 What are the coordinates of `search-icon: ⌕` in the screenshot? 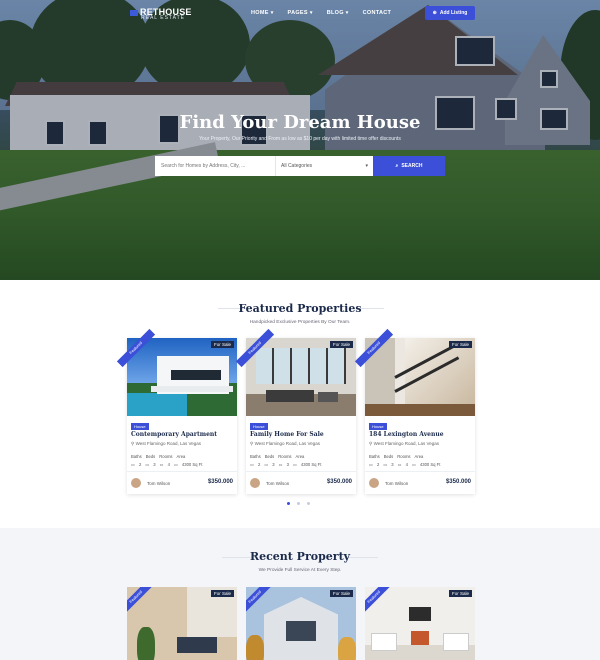 It's located at (397, 166).